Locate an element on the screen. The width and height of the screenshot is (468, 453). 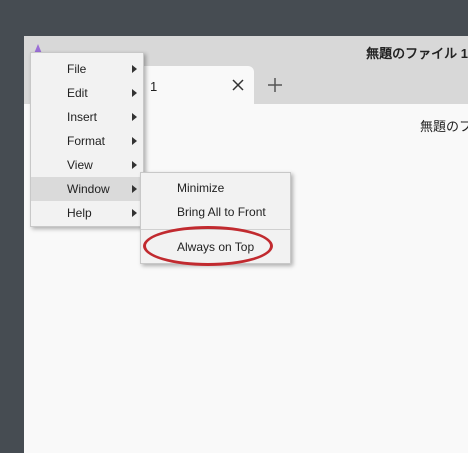
window-title: 無題のファイル 1 is located at coordinates (417, 53).